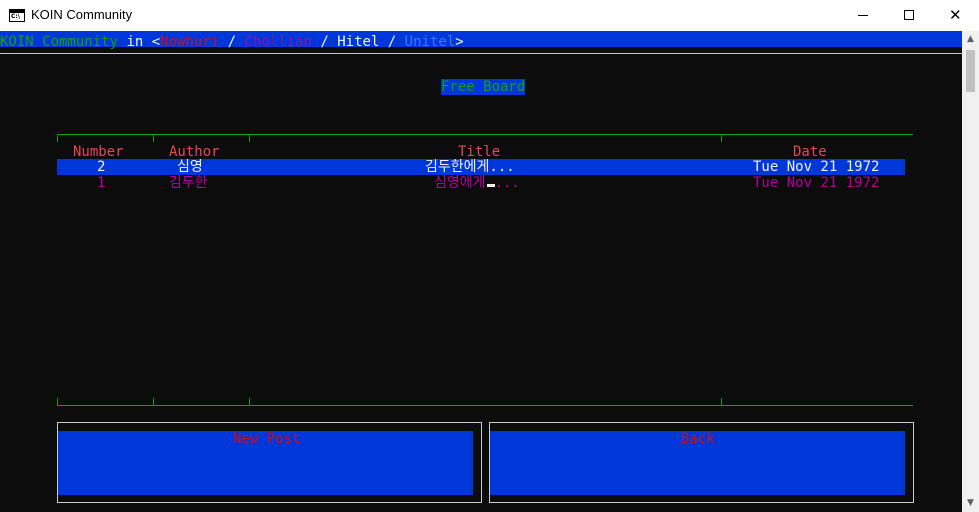  Describe the element at coordinates (82, 14) in the screenshot. I see `window-title: KOIN Community` at that location.